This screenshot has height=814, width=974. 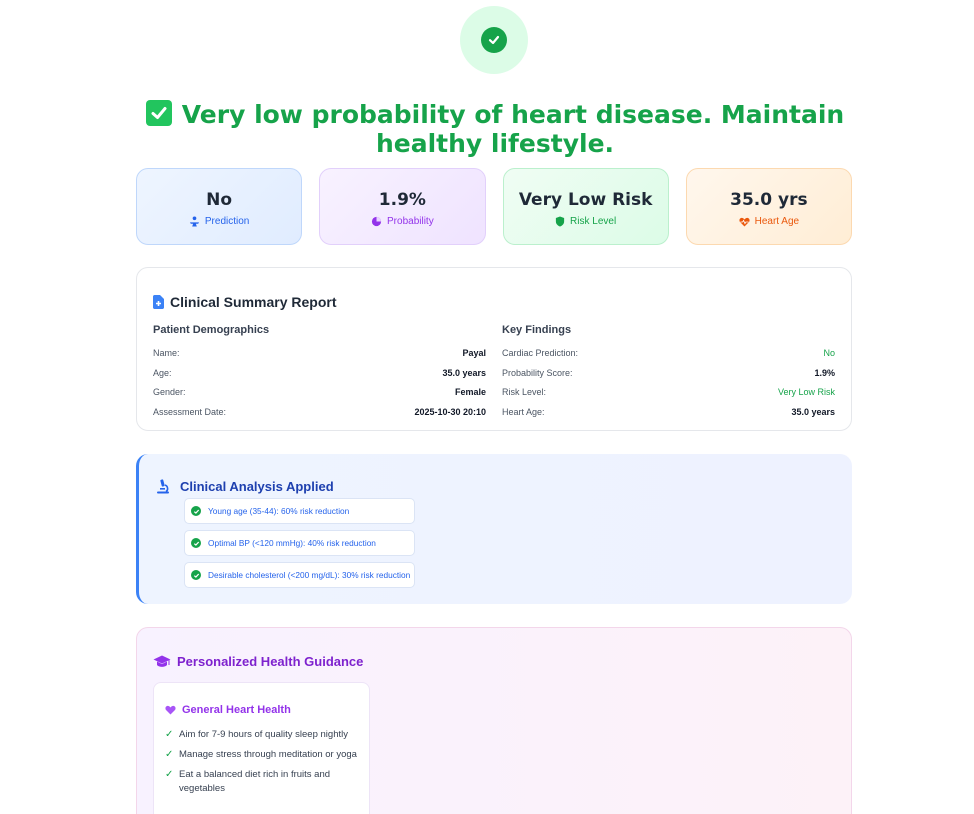 I want to click on stat-card-prediction: No Prediction, so click(x=219, y=206).